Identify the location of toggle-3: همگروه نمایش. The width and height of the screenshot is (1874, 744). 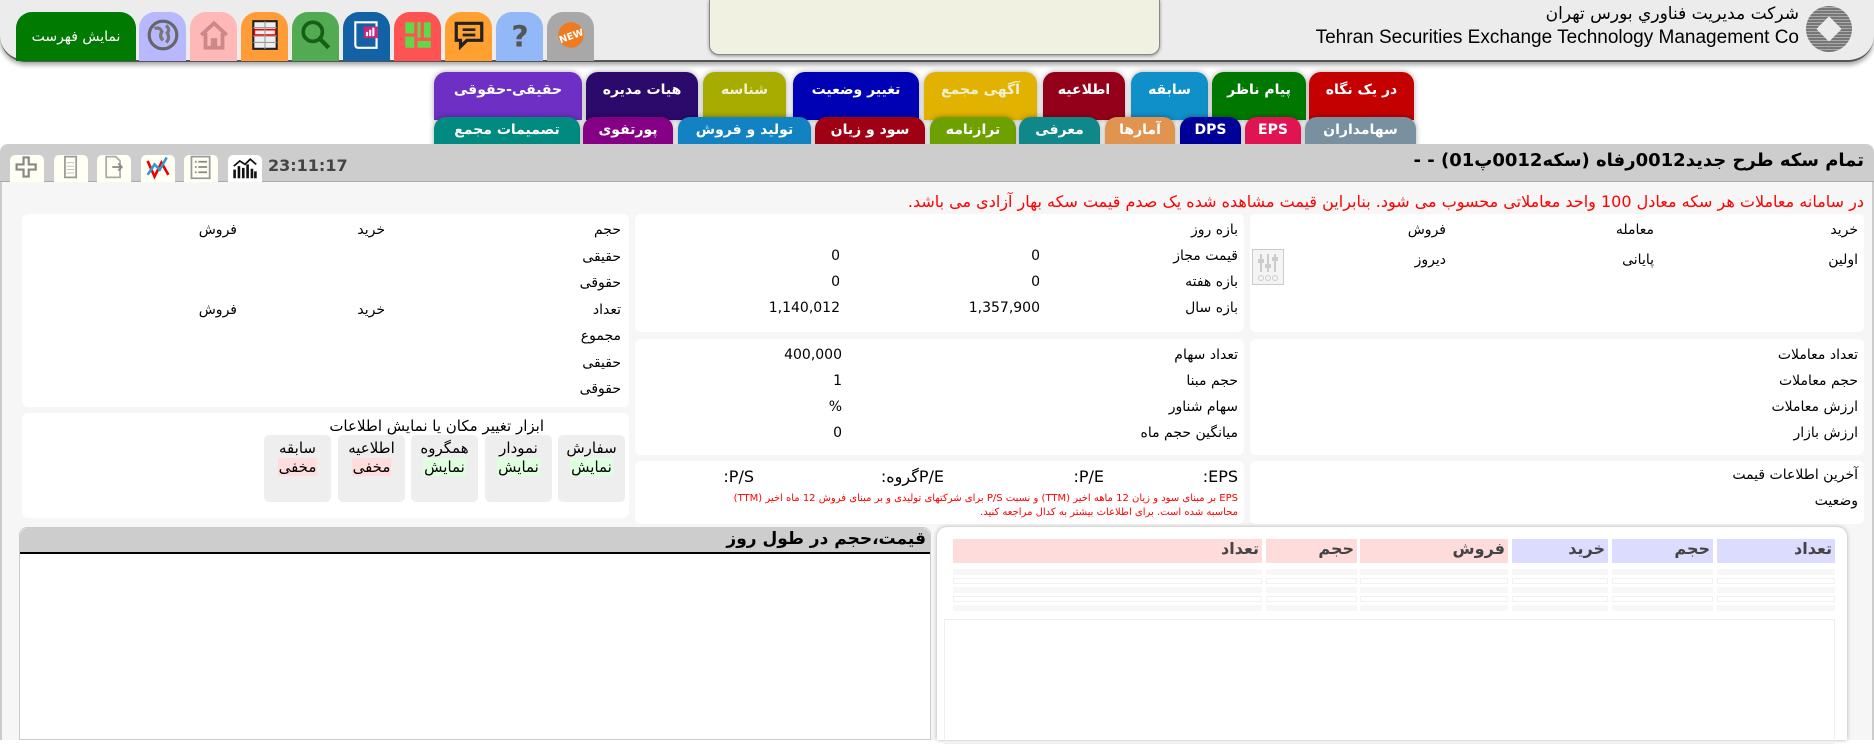
(444, 468).